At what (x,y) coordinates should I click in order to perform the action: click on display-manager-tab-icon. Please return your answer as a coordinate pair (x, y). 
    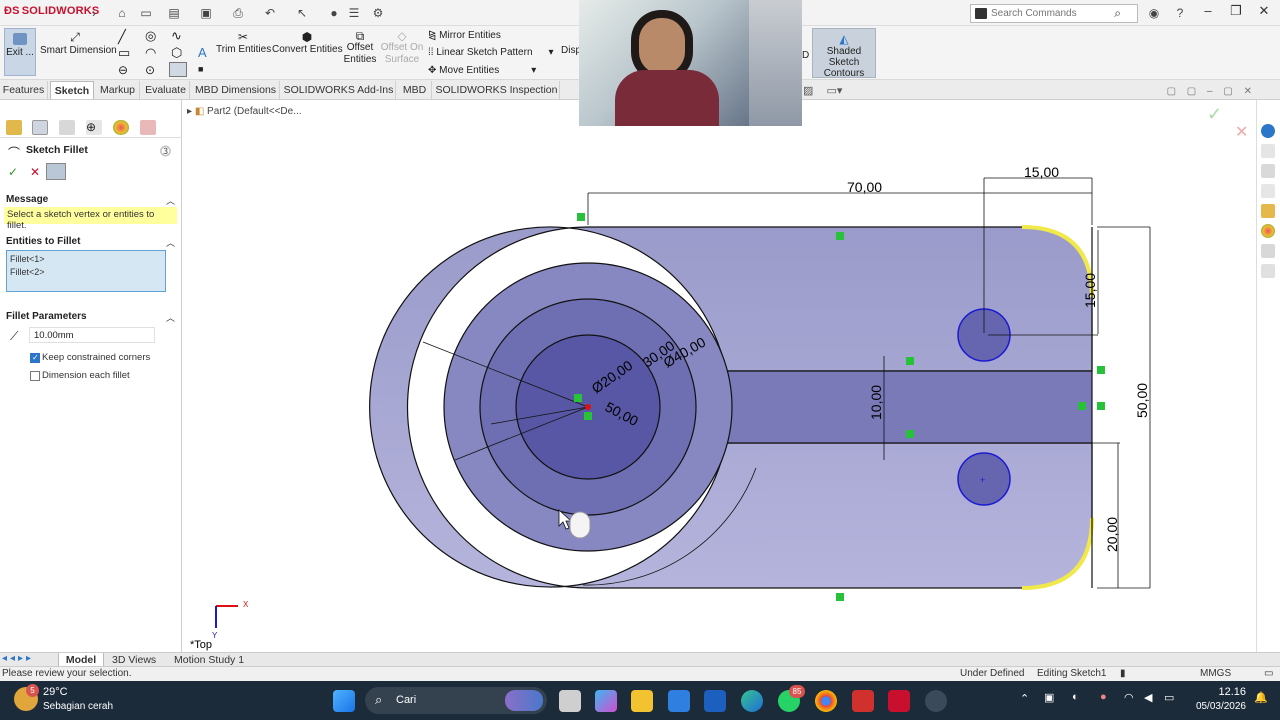
    Looking at the image, I should click on (121, 127).